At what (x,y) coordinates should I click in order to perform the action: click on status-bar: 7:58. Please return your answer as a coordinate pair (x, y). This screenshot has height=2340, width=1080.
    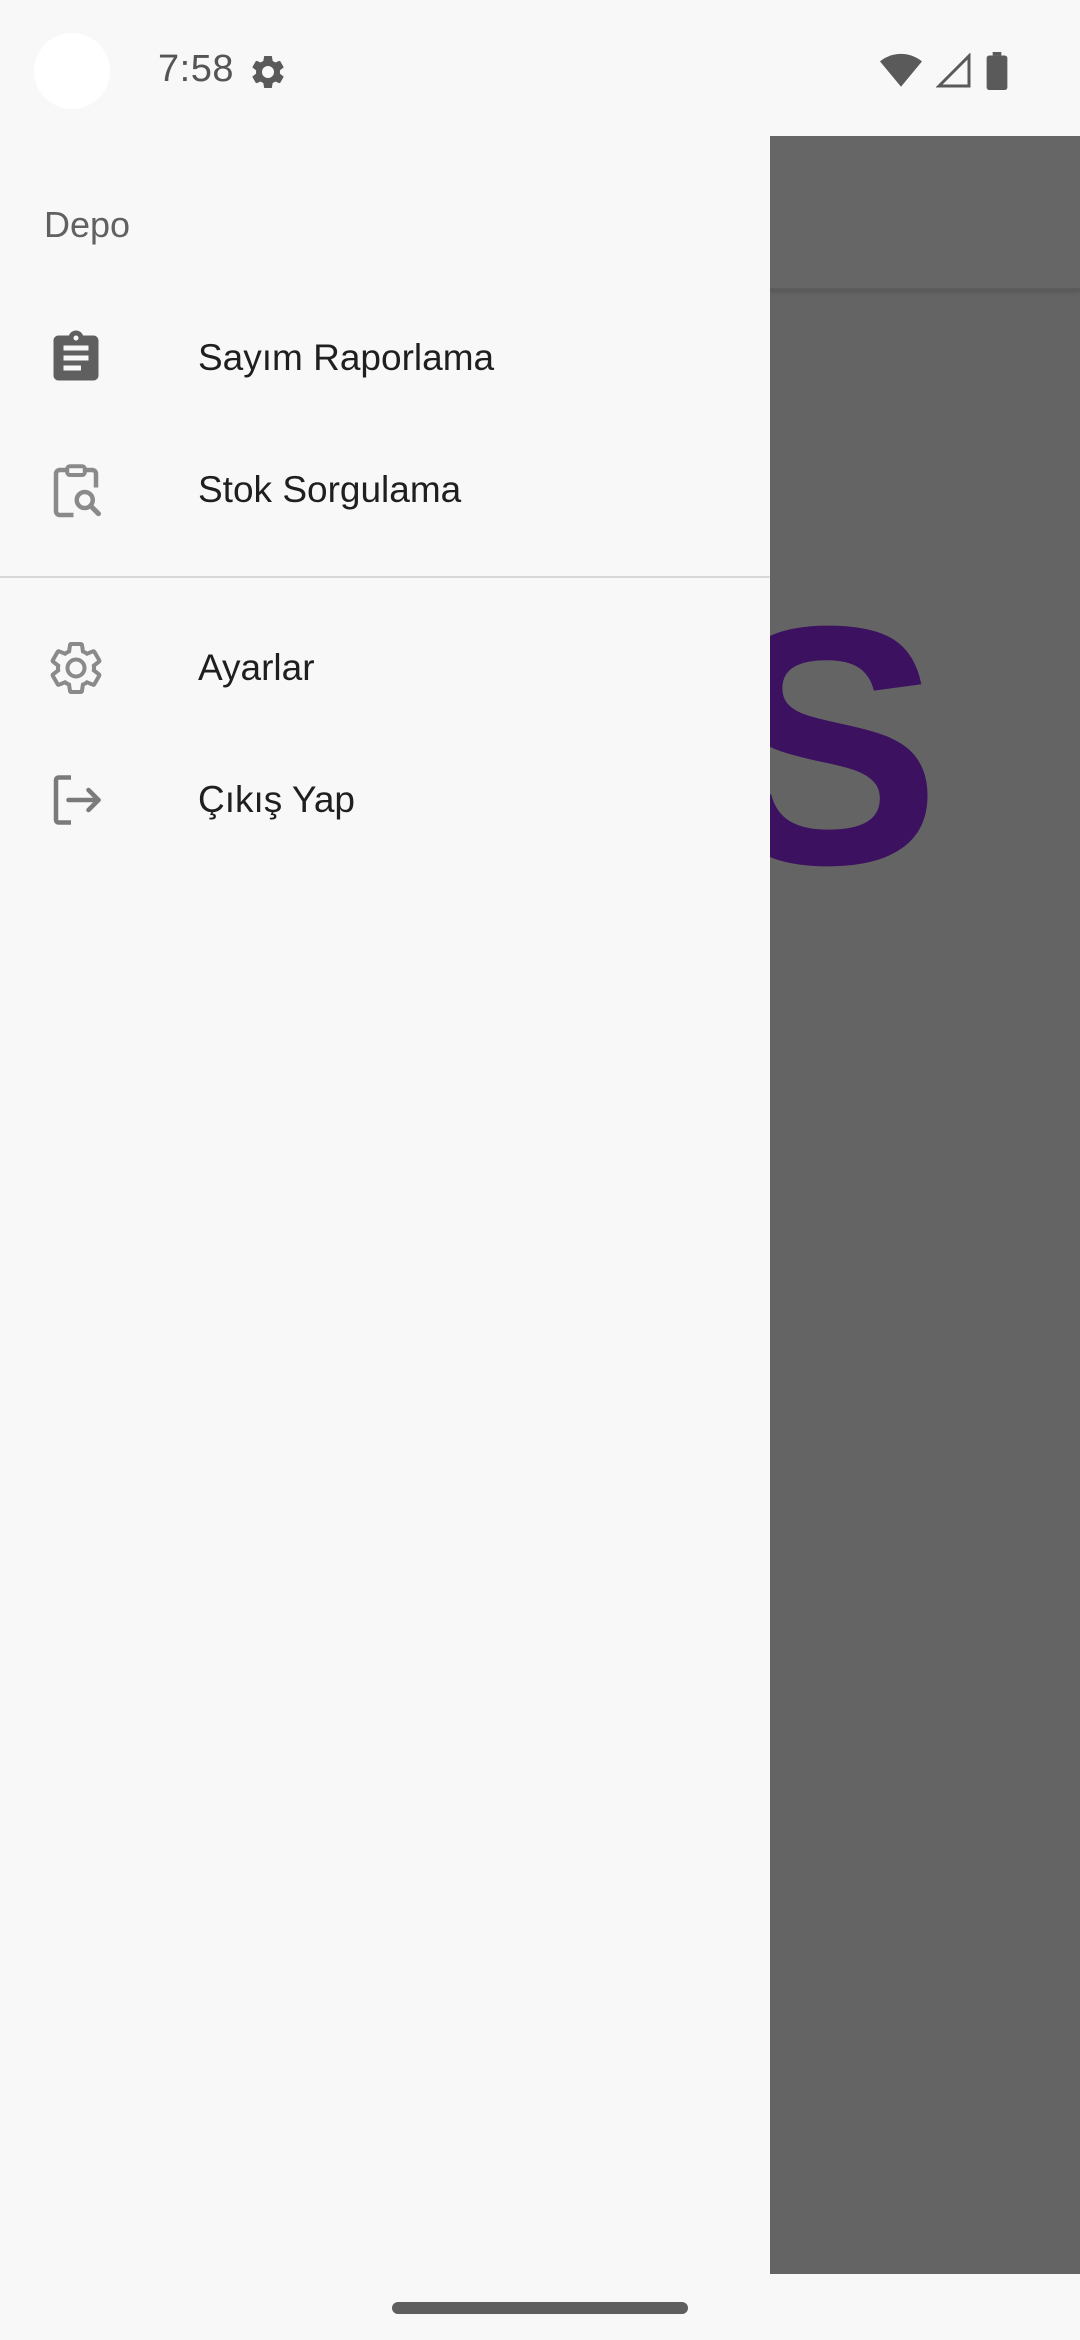
    Looking at the image, I should click on (540, 68).